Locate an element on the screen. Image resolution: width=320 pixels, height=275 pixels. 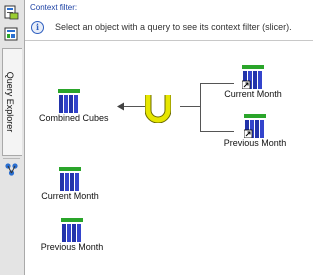
node-label: Combined Cubes is located at coordinates (74, 118).